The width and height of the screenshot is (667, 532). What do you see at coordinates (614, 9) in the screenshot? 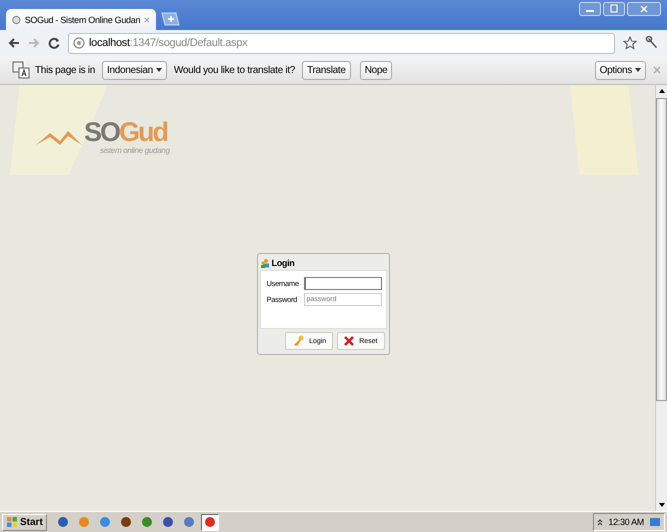
I see `restore-icon` at bounding box center [614, 9].